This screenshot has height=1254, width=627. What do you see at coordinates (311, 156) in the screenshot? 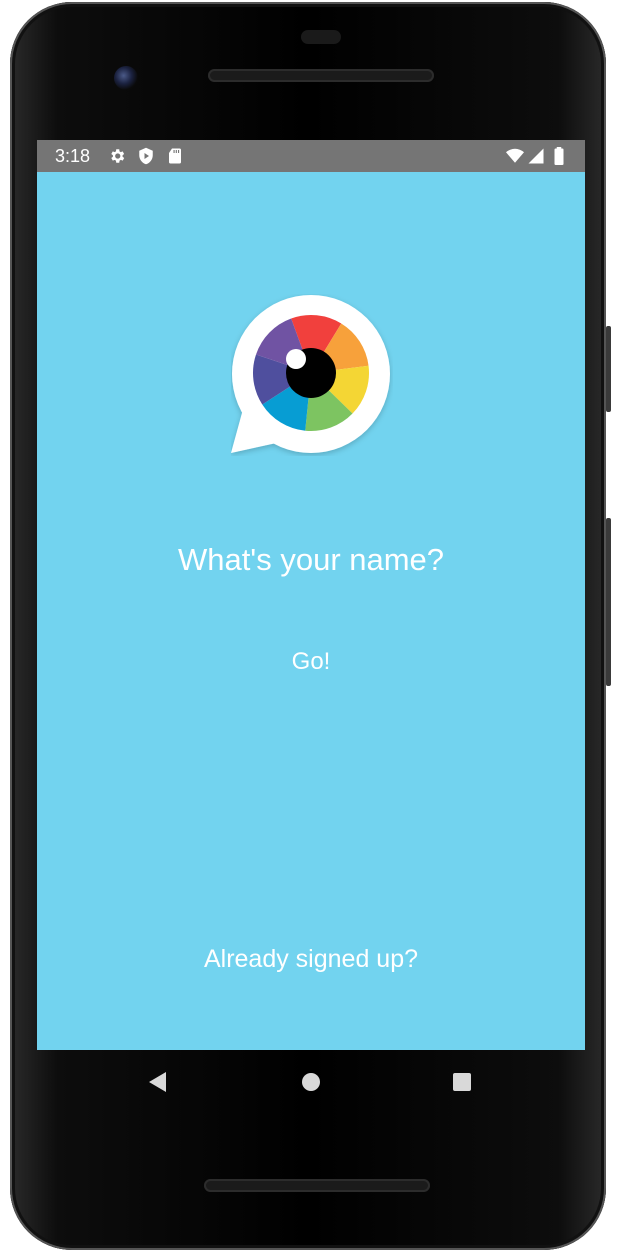
I see `status-bar: 3:18` at bounding box center [311, 156].